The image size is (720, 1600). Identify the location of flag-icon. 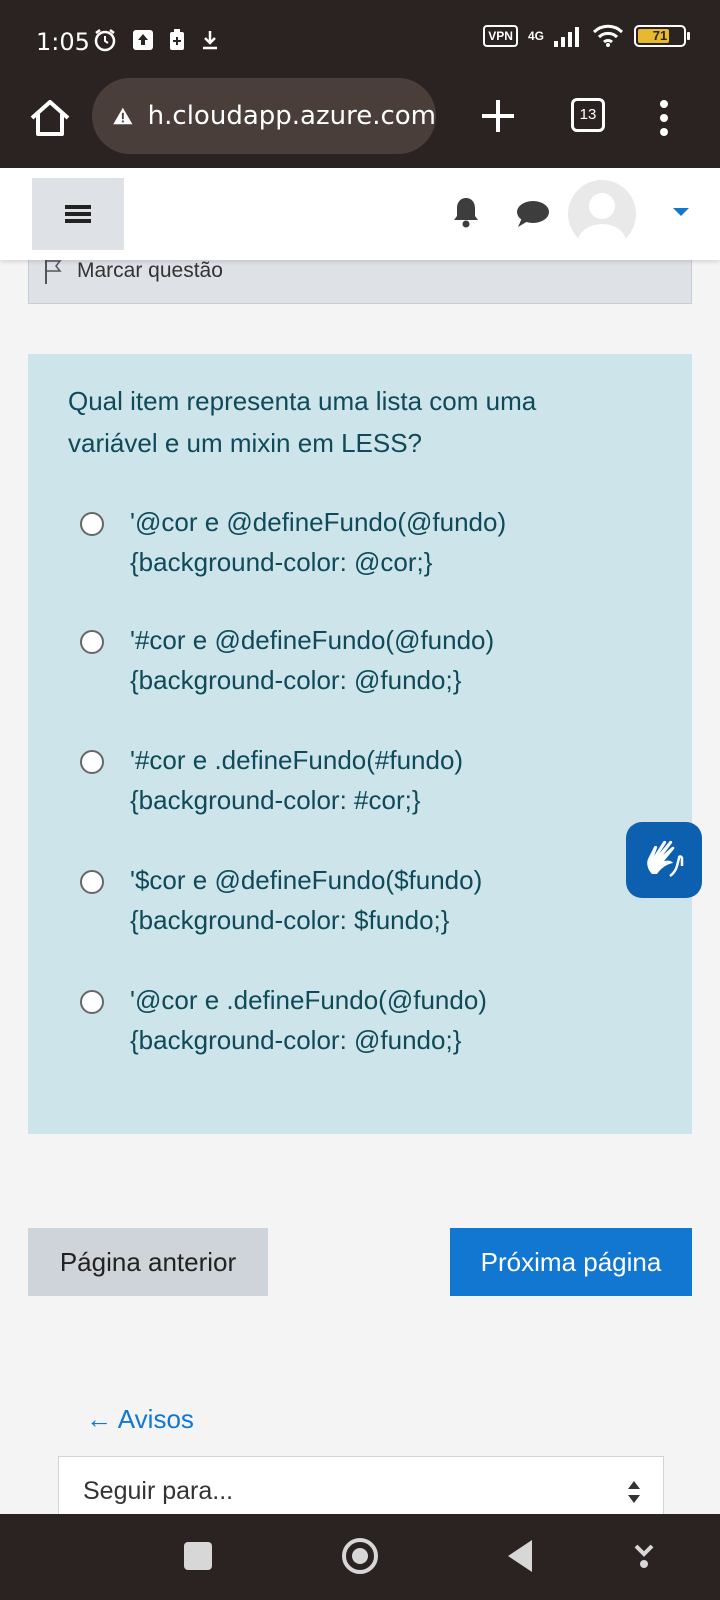
(53, 272).